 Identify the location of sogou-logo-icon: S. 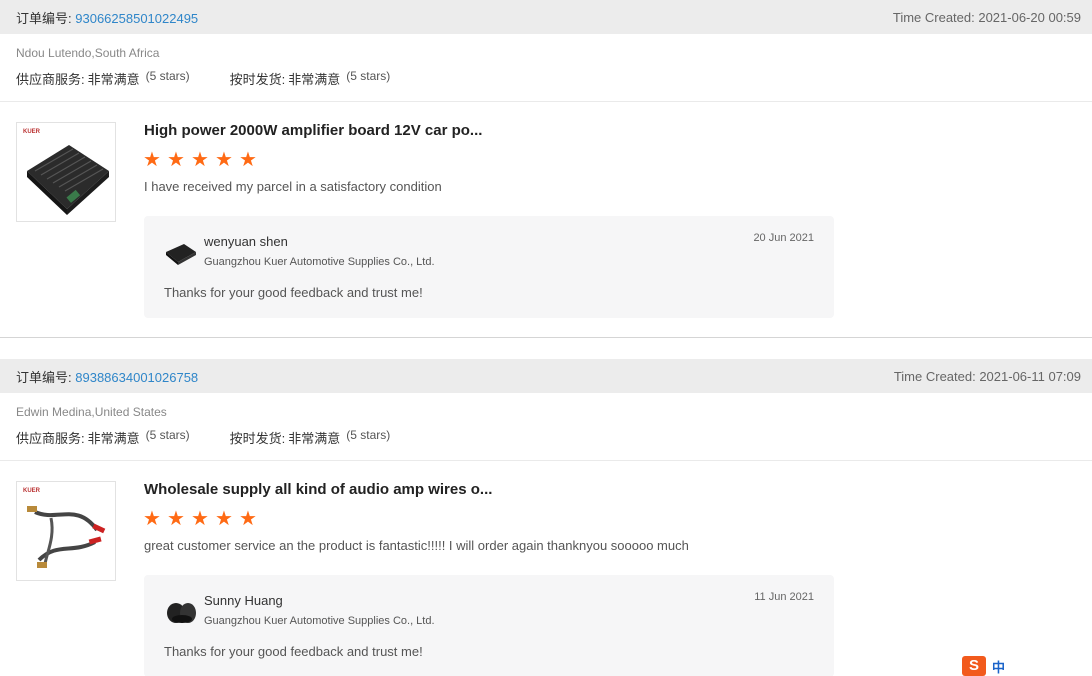
(974, 666).